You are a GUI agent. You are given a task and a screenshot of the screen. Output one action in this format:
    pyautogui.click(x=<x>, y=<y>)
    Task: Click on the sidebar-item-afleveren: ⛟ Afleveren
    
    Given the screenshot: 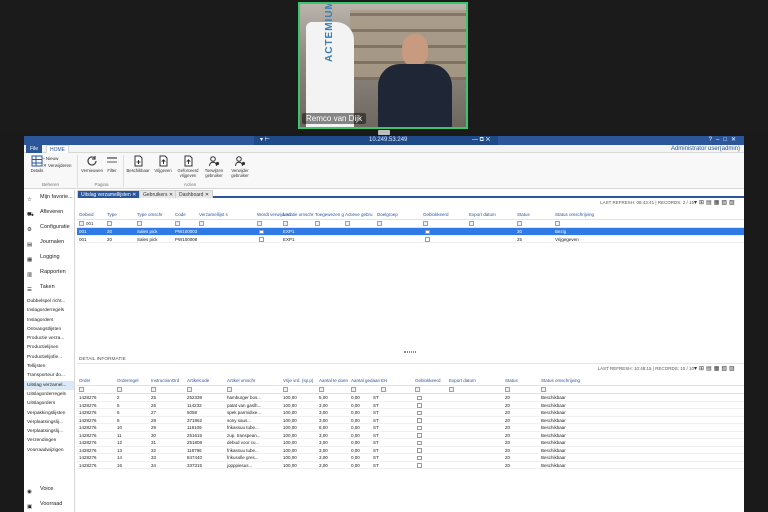 What is the action you would take?
    pyautogui.click(x=49, y=212)
    